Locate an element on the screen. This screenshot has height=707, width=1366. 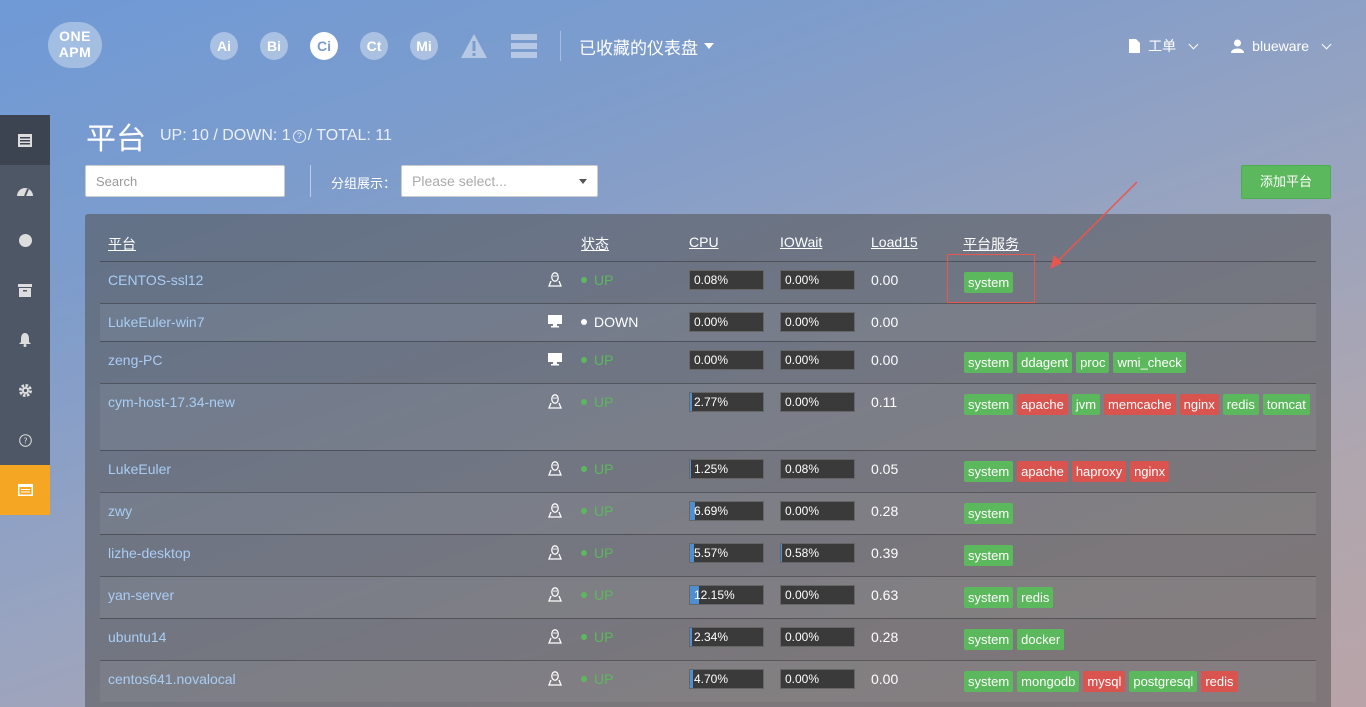
service-tag: postgresql is located at coordinates (1163, 681).